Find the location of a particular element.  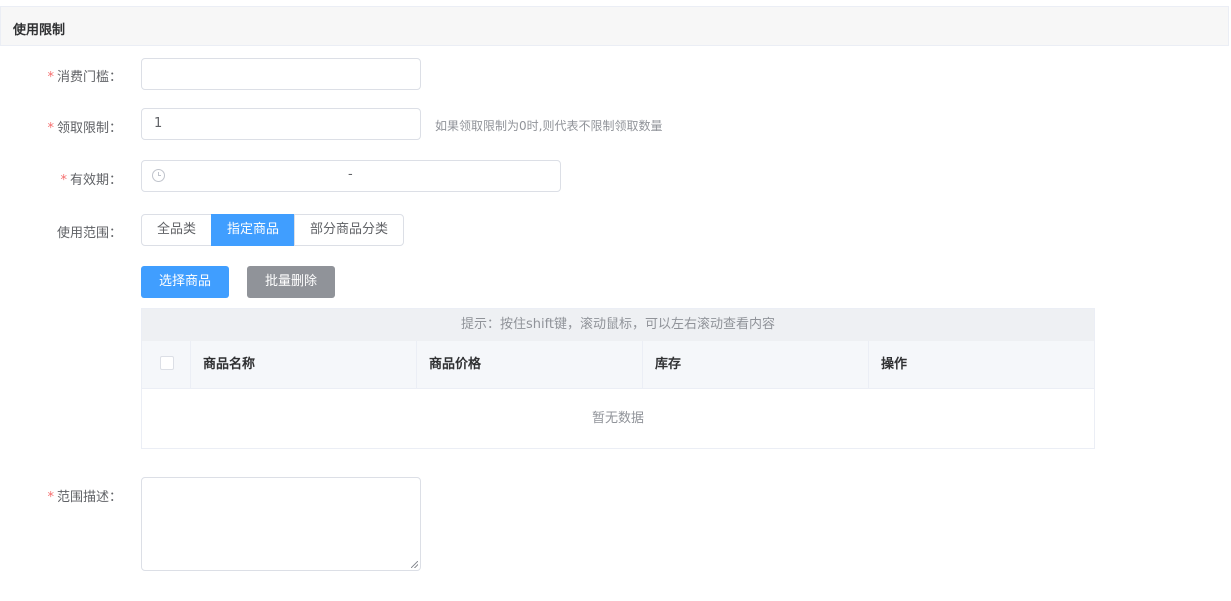

scope-radio-group: 全品类 指定商品 部分商品分类 is located at coordinates (273, 230).